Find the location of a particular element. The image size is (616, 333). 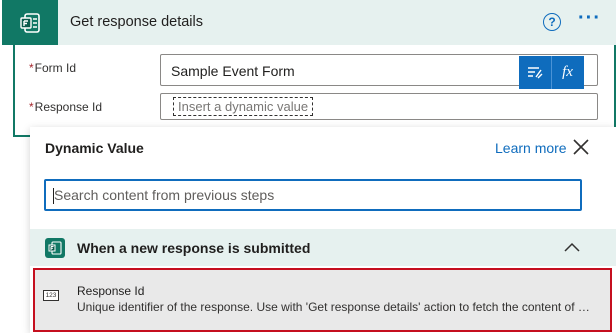

response-id-label: *Response Id is located at coordinates (65, 107).